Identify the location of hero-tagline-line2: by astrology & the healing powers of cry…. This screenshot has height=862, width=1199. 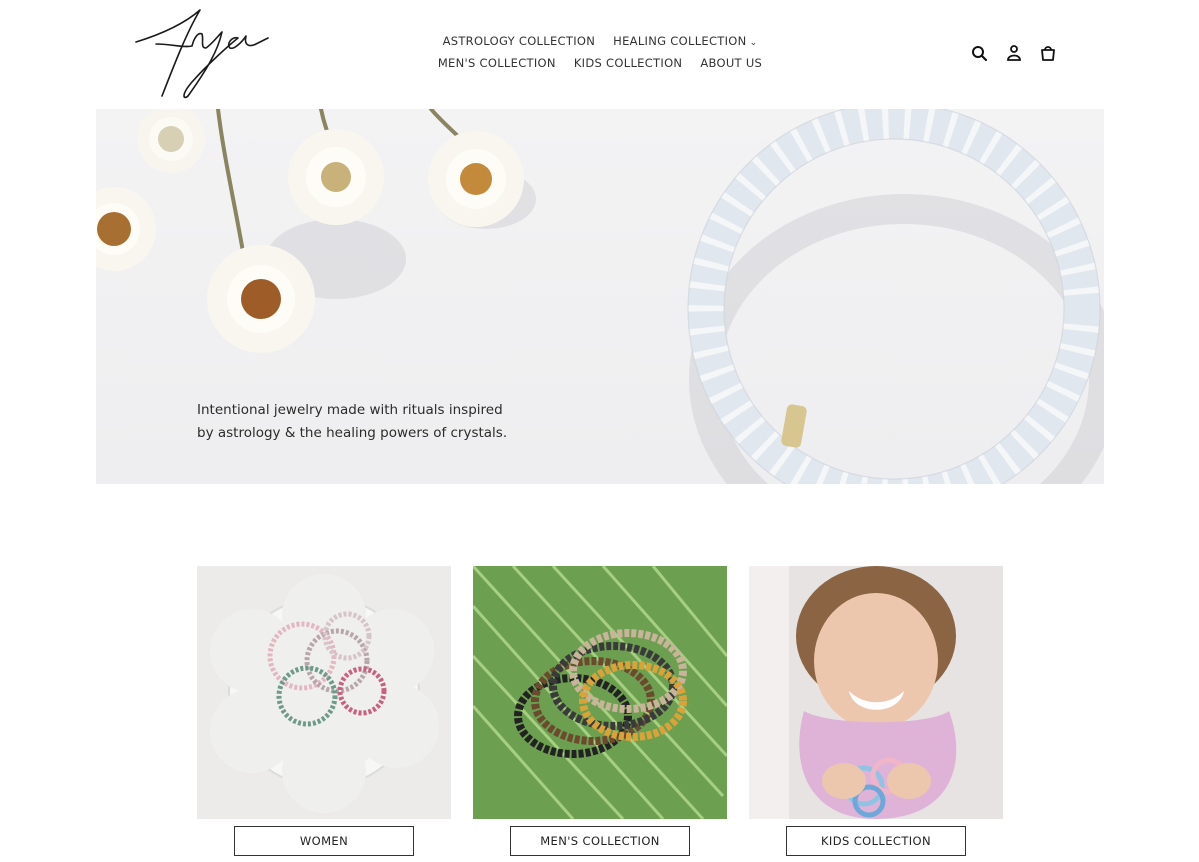
(352, 433).